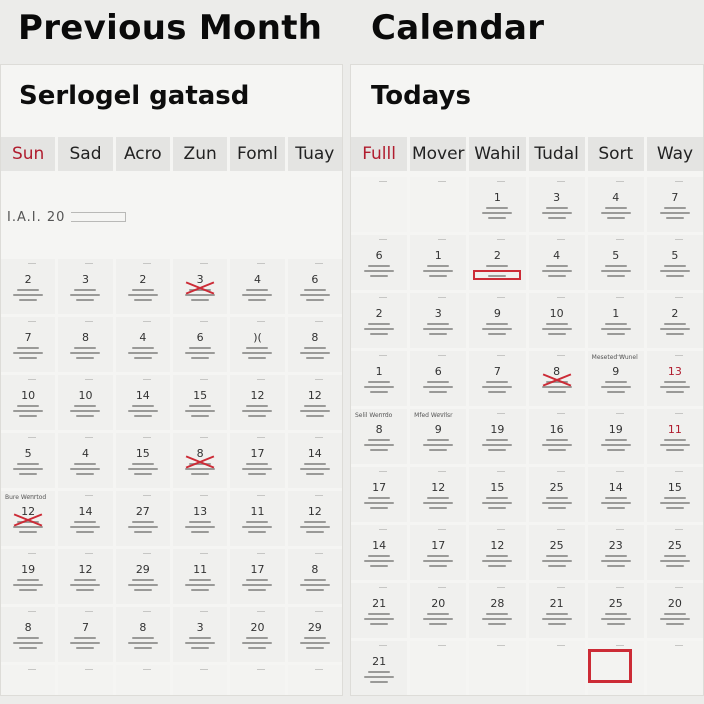 The width and height of the screenshot is (704, 704). What do you see at coordinates (674, 154) in the screenshot?
I see `right-day-header: Way` at bounding box center [674, 154].